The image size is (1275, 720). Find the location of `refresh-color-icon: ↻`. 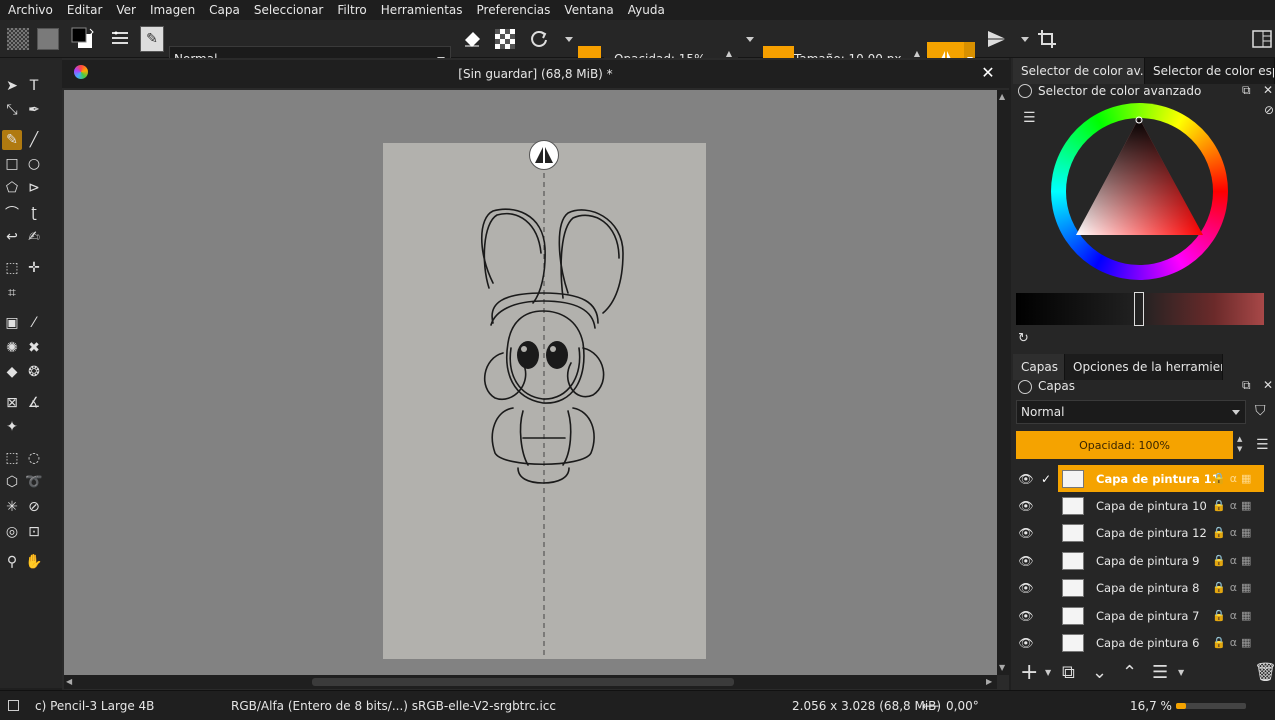

refresh-color-icon: ↻ is located at coordinates (1023, 338).